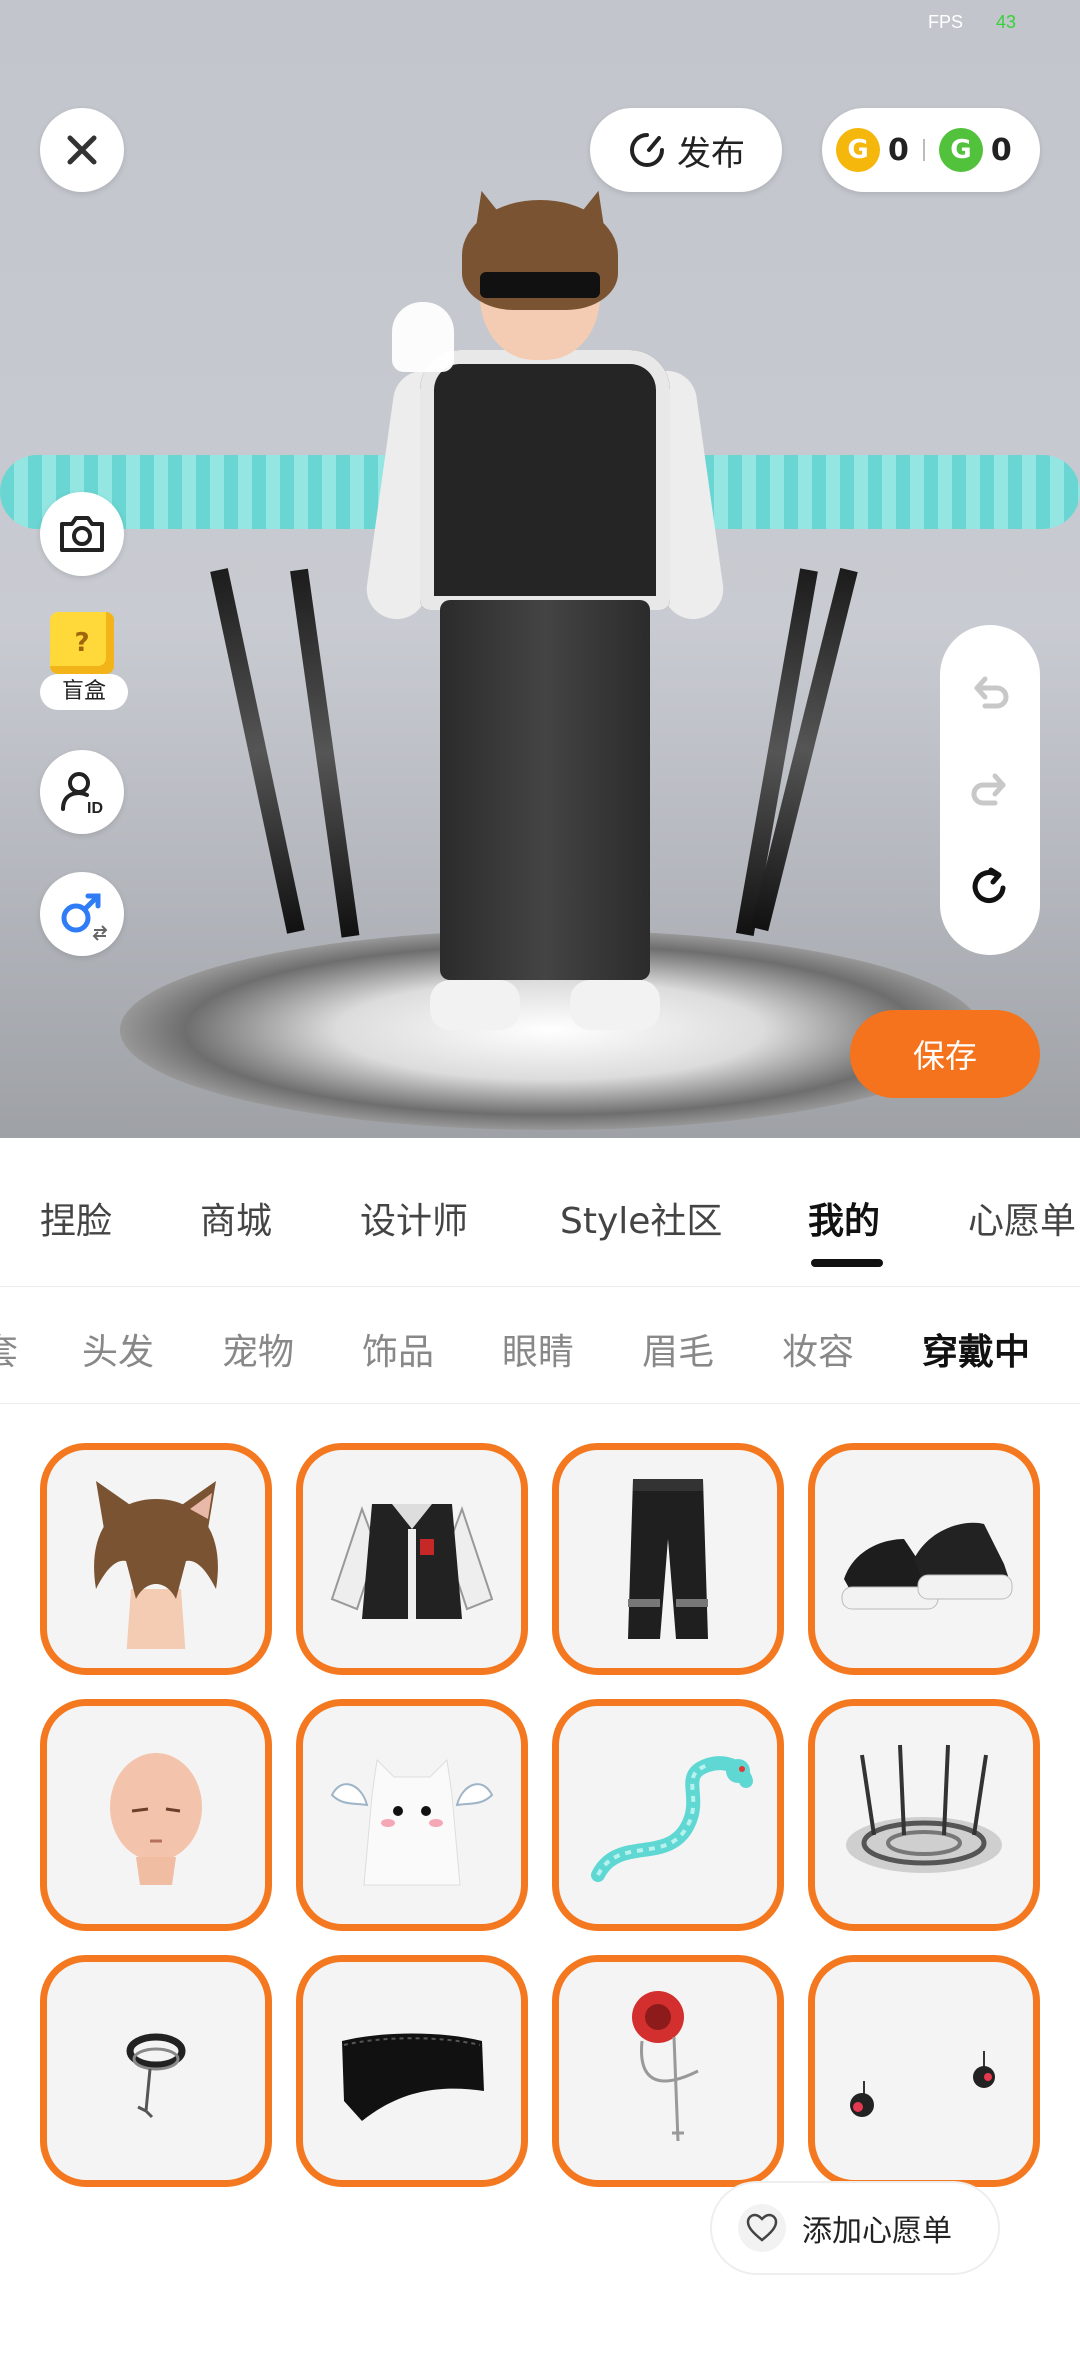  I want to click on item-ghost-cat-pet, so click(412, 1815).